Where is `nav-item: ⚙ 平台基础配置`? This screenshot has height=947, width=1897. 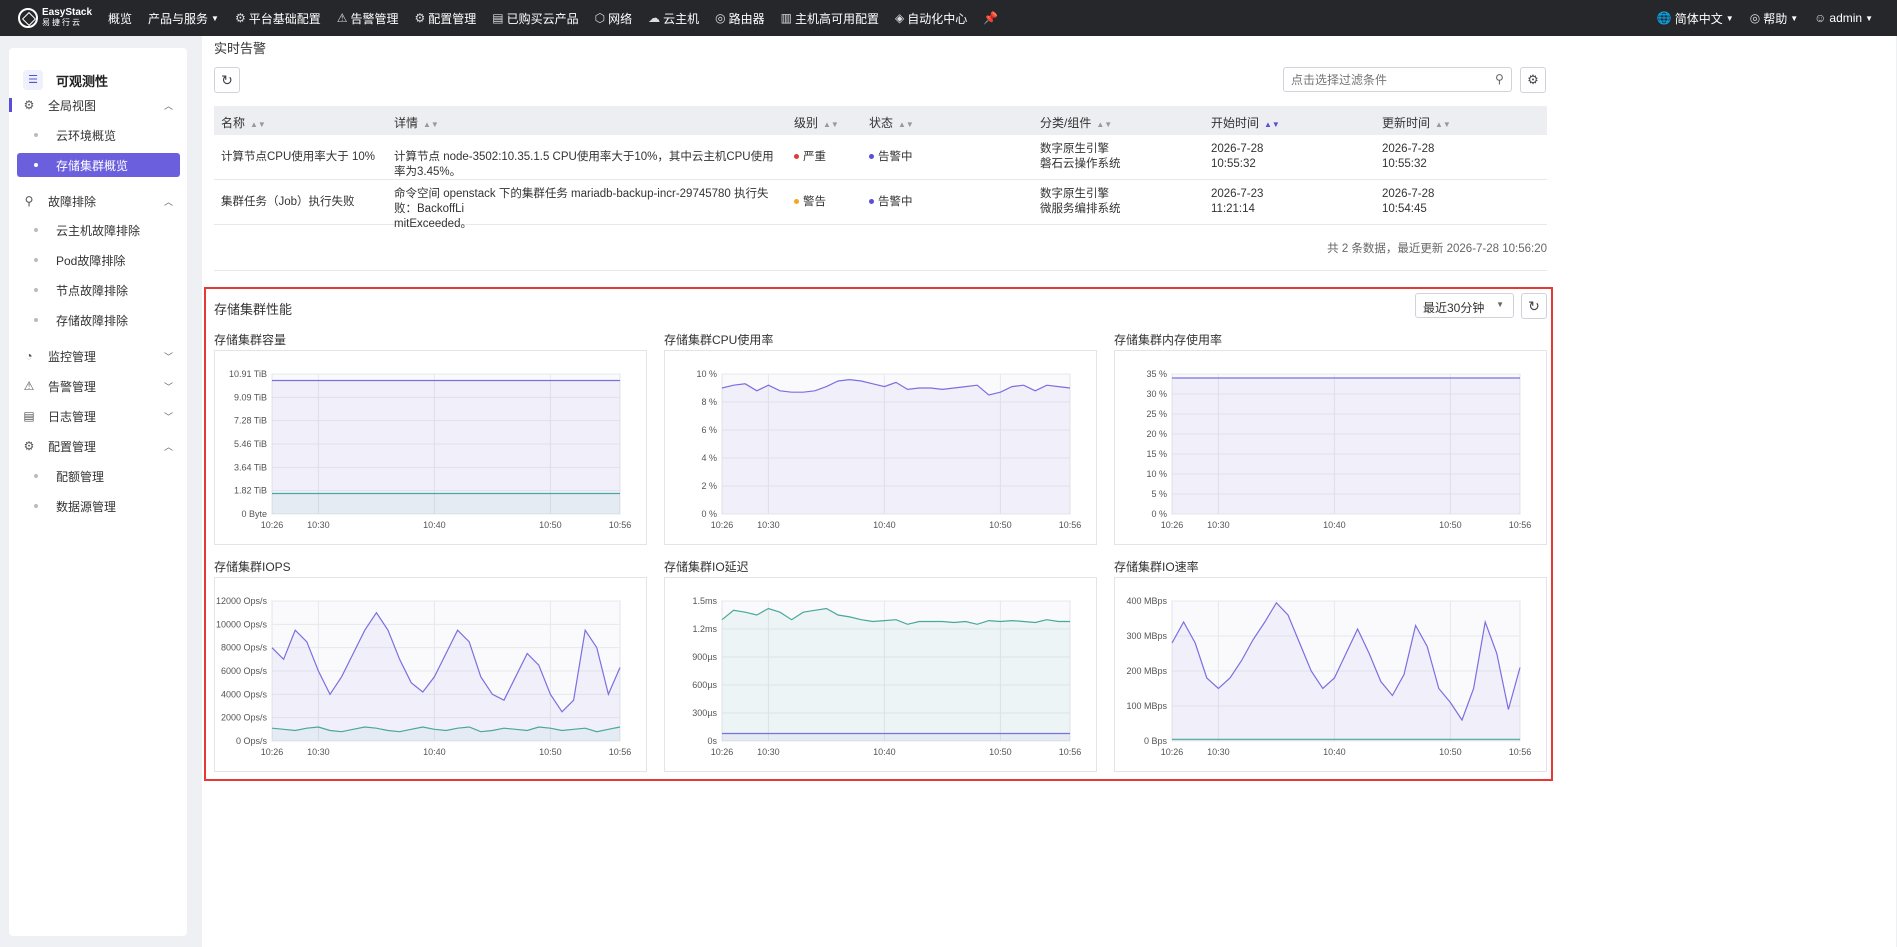 nav-item: ⚙ 平台基础配置 is located at coordinates (278, 18).